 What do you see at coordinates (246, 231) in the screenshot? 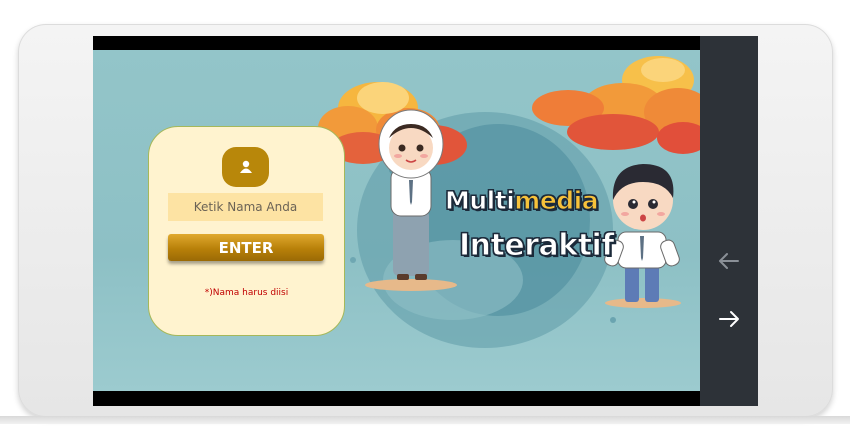
I see `login-card: ENTER *)Nama harus diisi` at bounding box center [246, 231].